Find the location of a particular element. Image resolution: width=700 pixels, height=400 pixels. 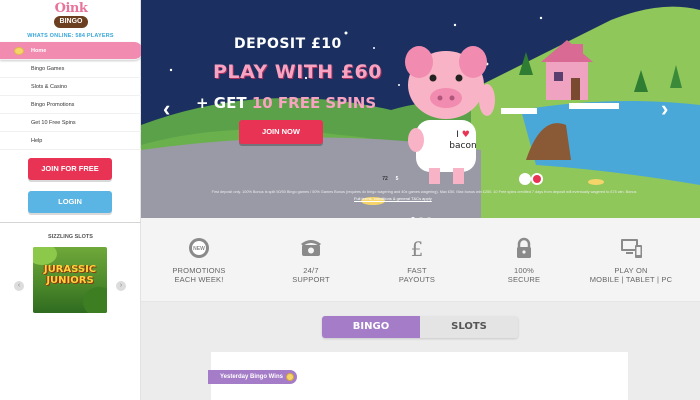

feature-line-2: EACH WEEK! is located at coordinates (199, 279).